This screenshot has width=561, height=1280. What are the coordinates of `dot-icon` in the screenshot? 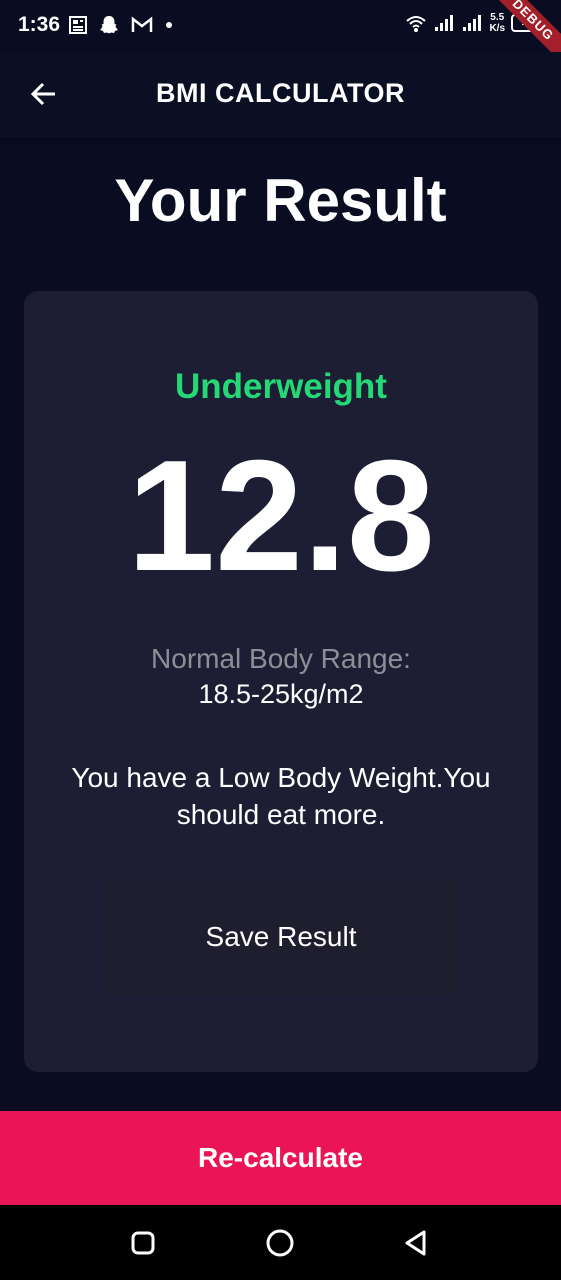 It's located at (169, 25).